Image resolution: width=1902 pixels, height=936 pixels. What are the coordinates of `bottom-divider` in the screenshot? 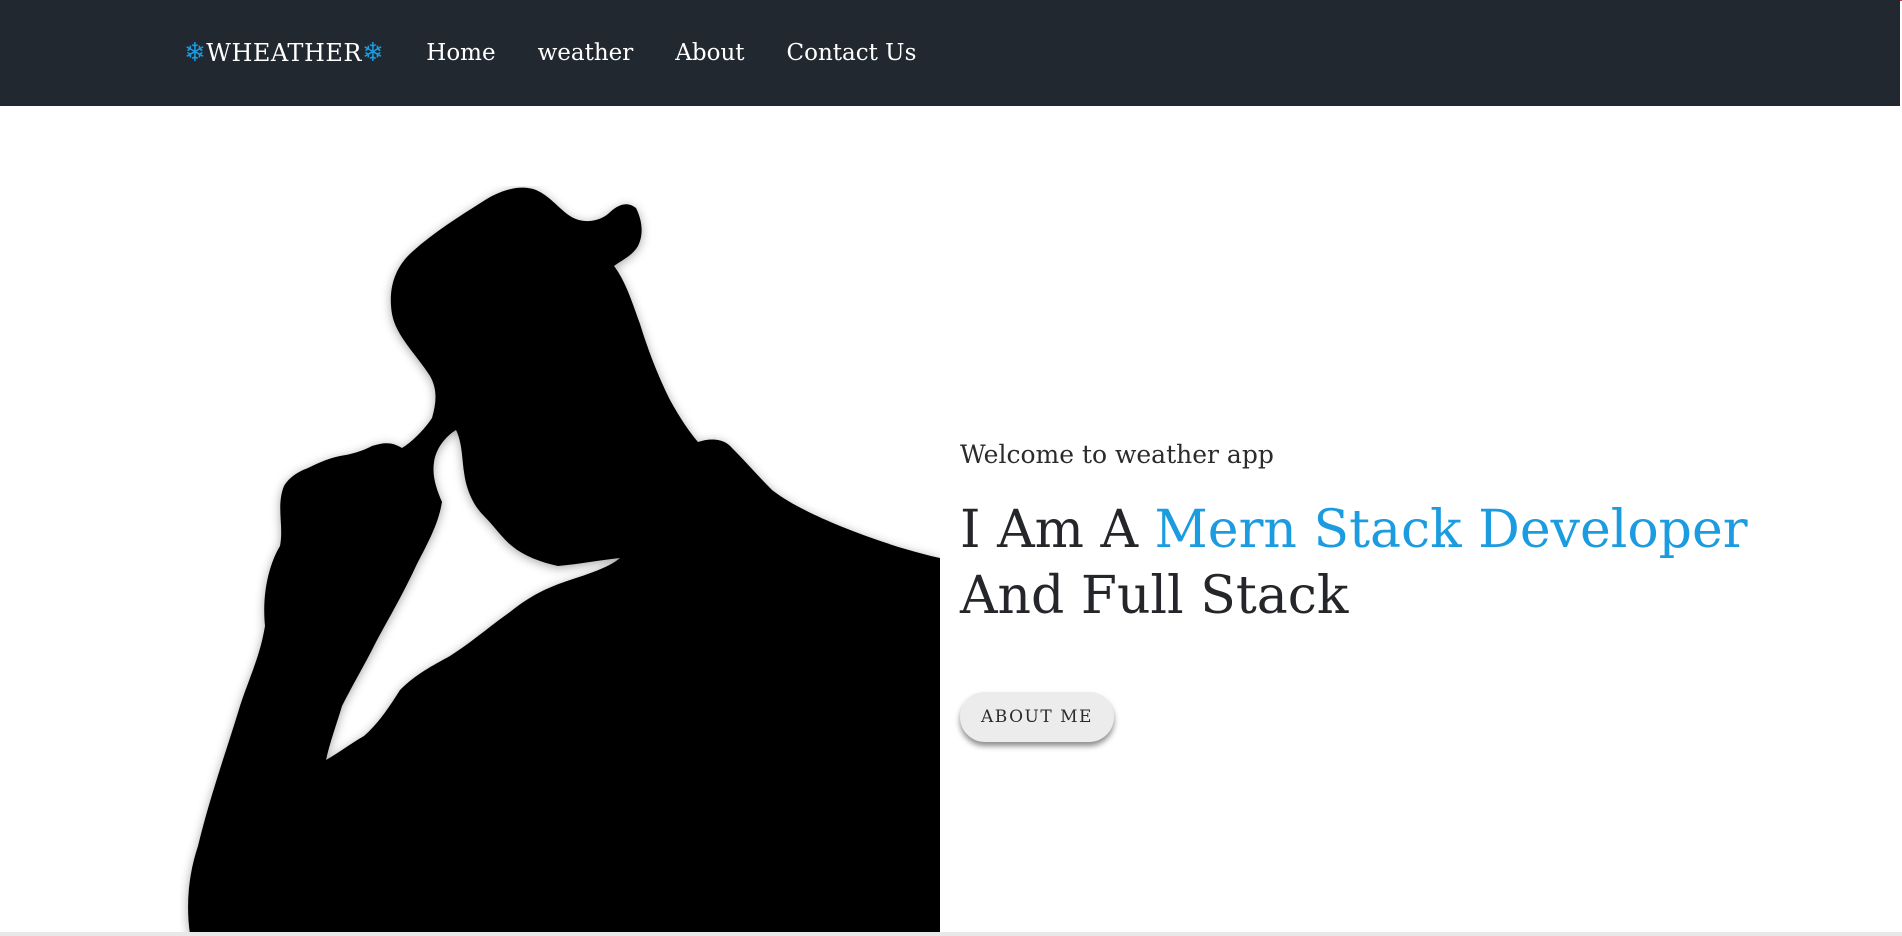 It's located at (951, 934).